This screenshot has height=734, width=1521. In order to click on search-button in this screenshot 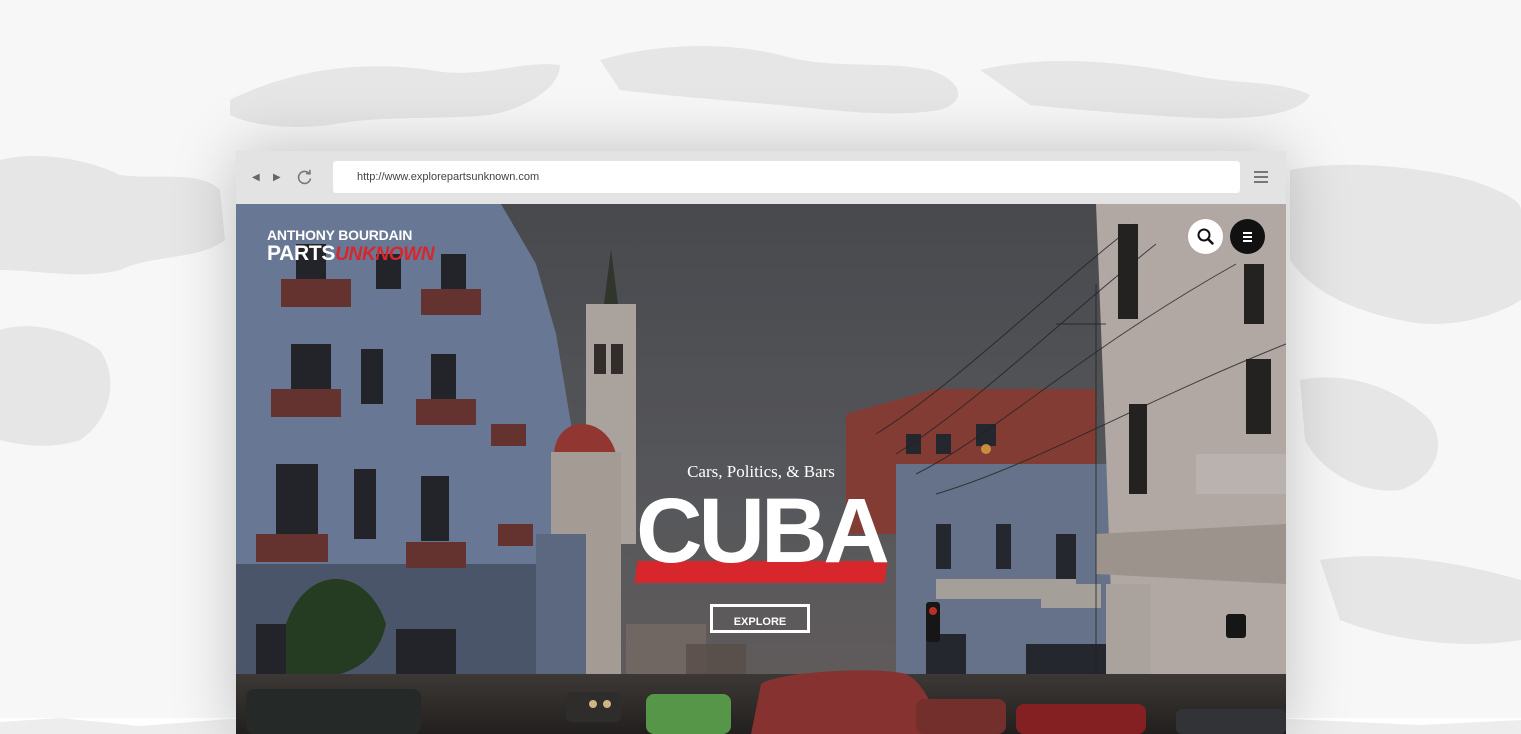, I will do `click(1205, 236)`.